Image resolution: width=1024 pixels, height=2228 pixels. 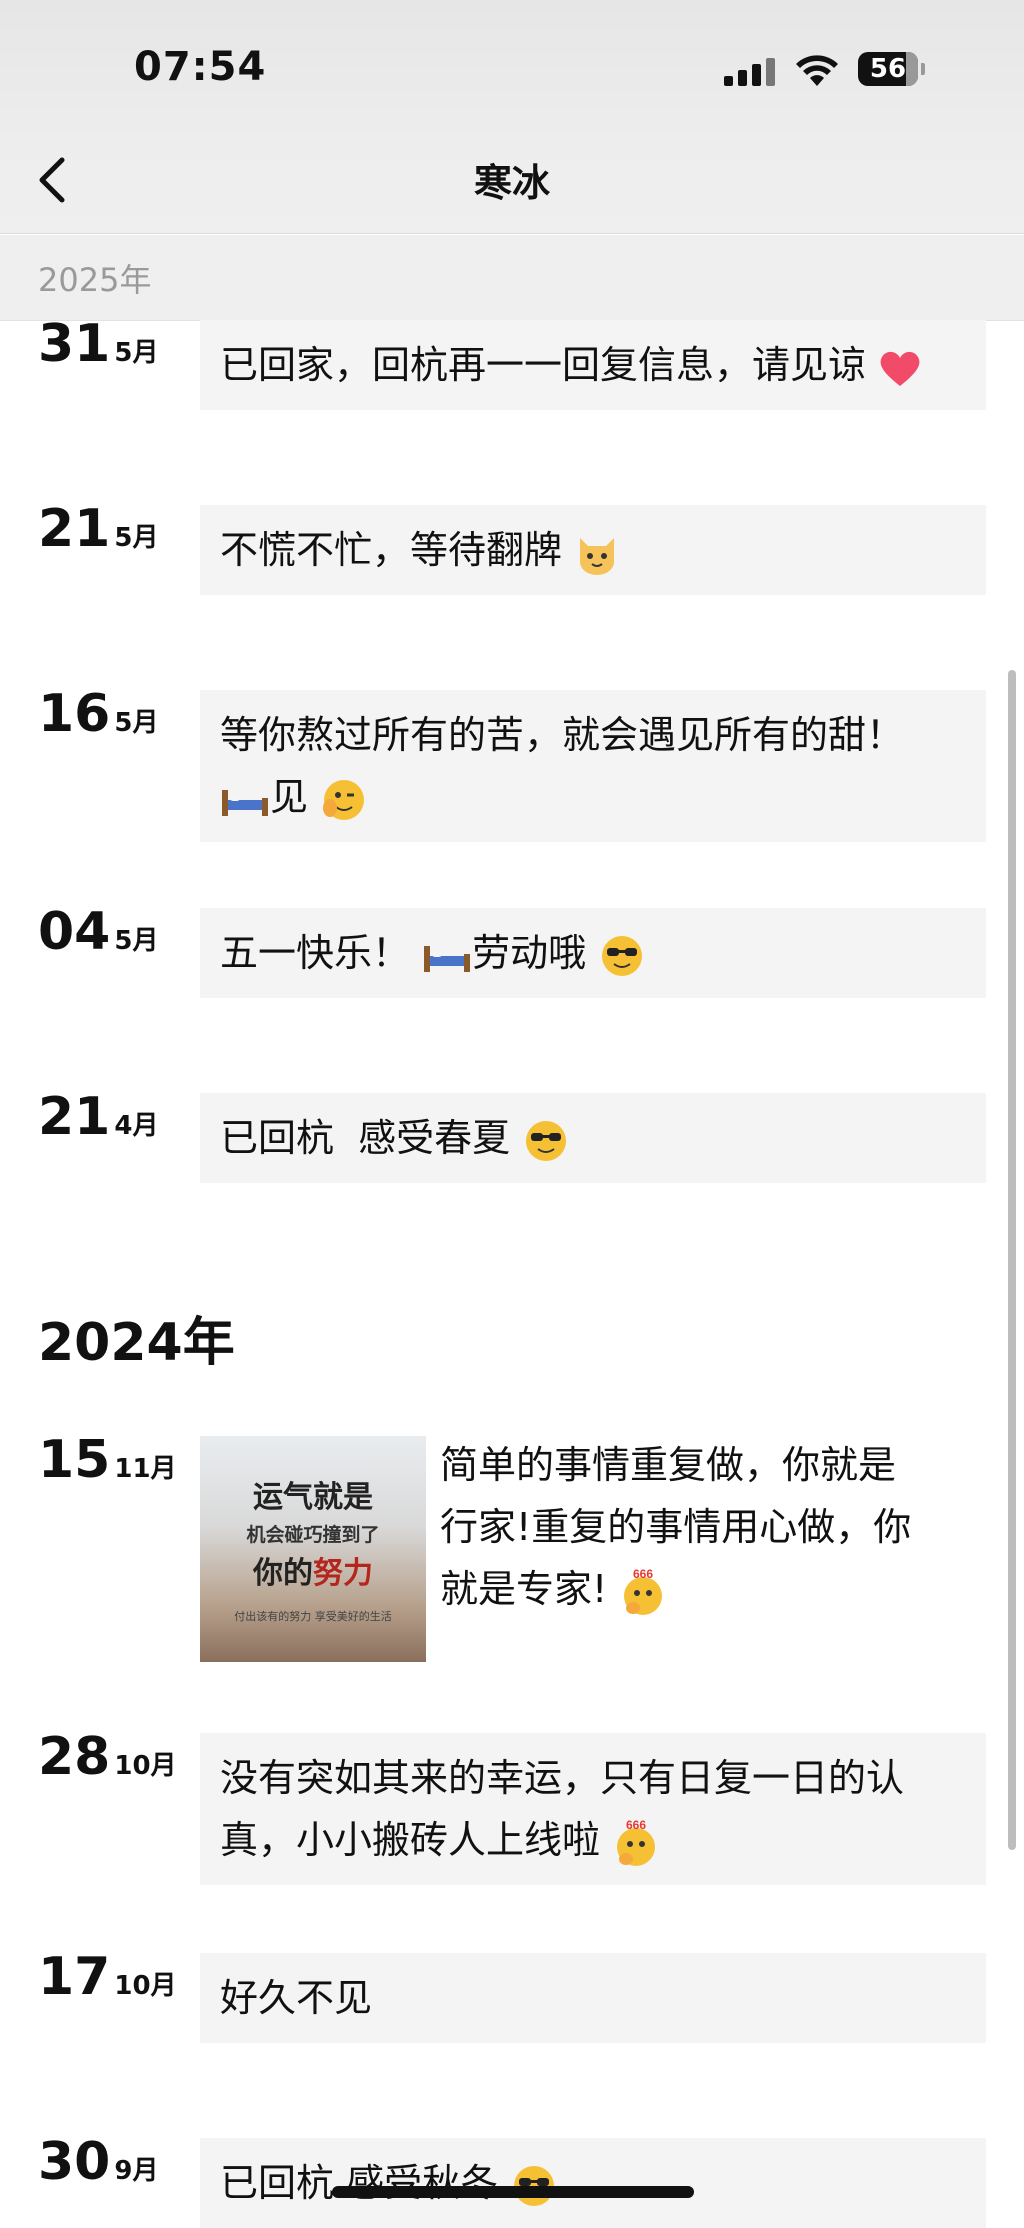 I want to click on post-text: 五一快乐！, so click(x=315, y=953).